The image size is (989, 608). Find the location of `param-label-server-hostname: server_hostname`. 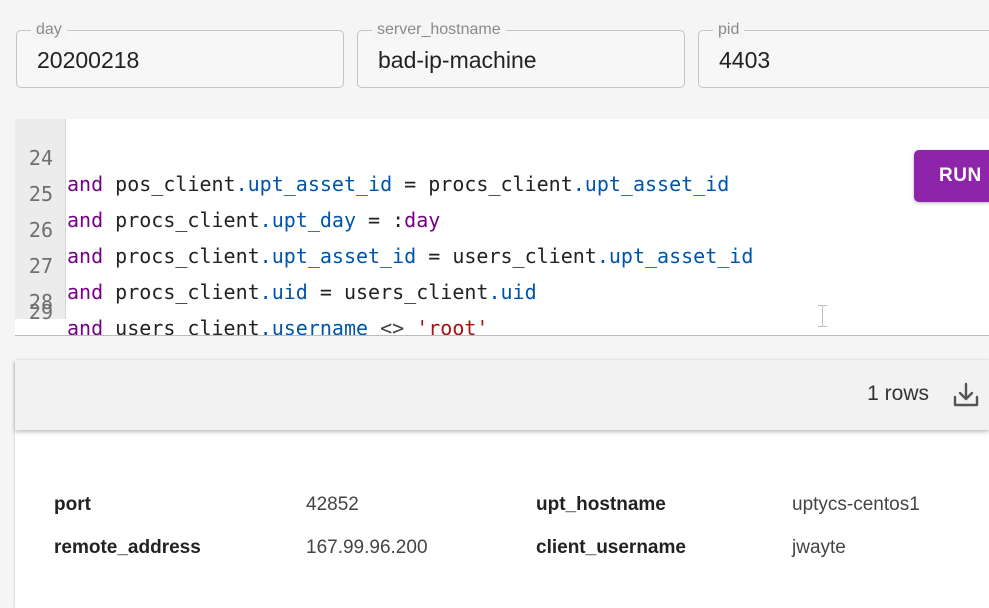

param-label-server-hostname: server_hostname is located at coordinates (439, 30).